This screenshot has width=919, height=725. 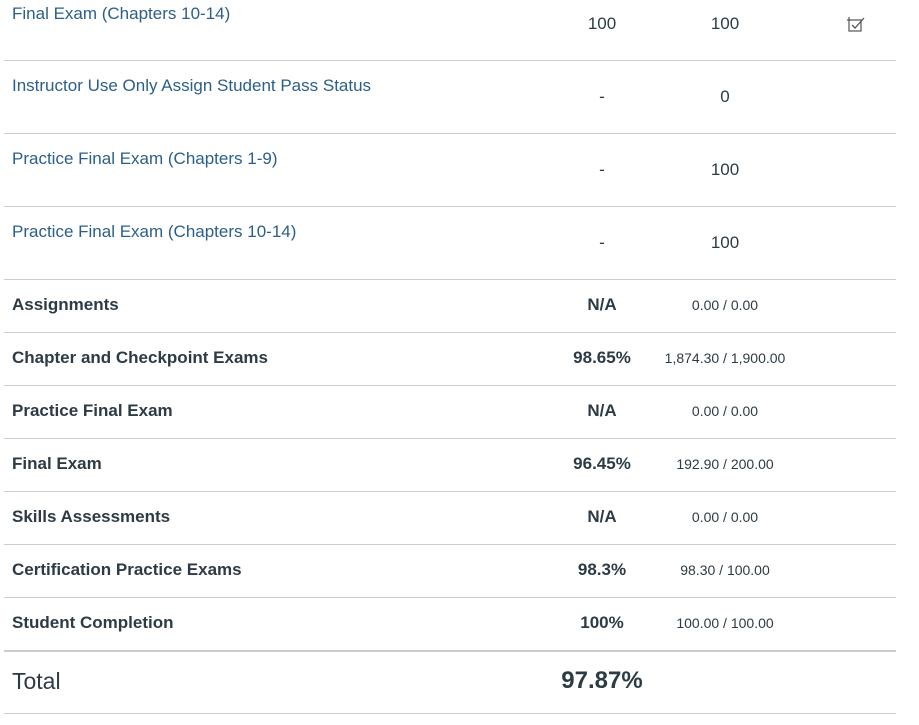 What do you see at coordinates (602, 357) in the screenshot?
I see `group-percent: 98.65%` at bounding box center [602, 357].